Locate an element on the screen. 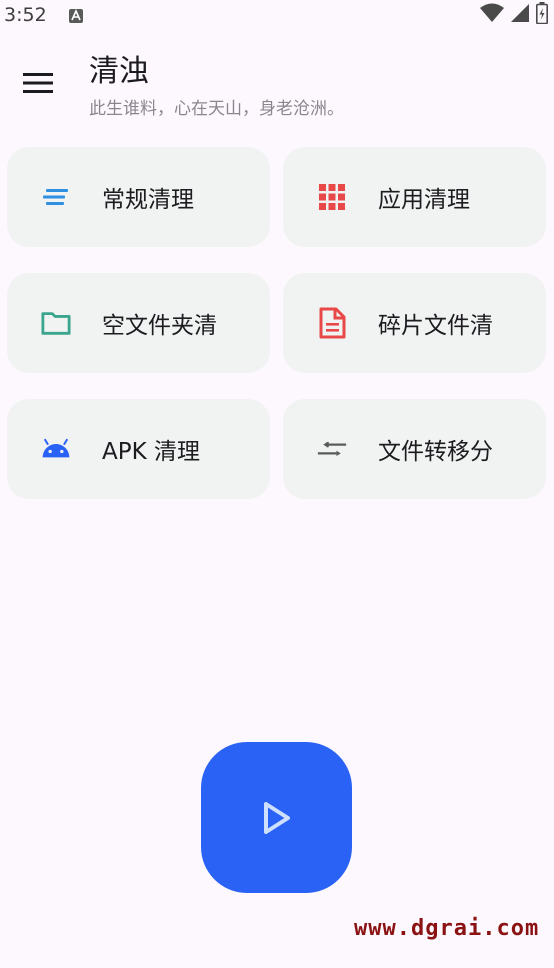 The width and height of the screenshot is (554, 968). wifi-icon is located at coordinates (492, 15).